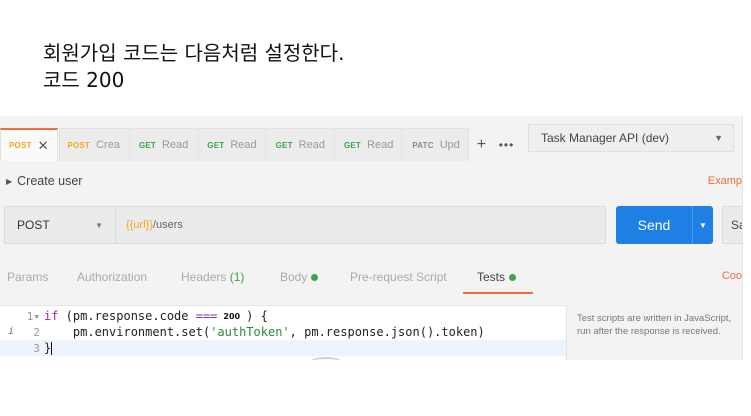 The height and width of the screenshot is (416, 751). Describe the element at coordinates (491, 277) in the screenshot. I see `tab-tests-label: Tests` at that location.